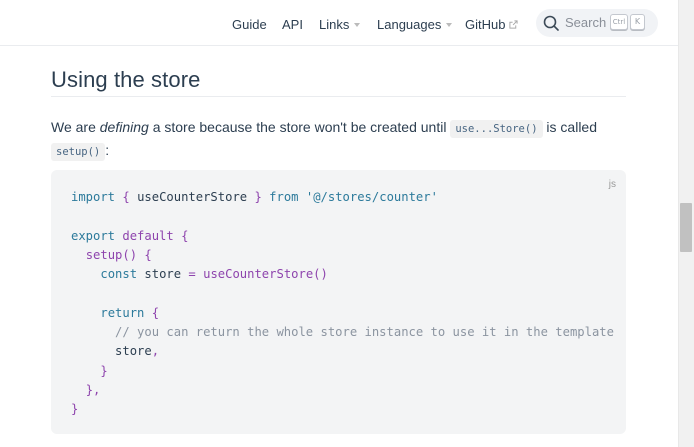 Image resolution: width=694 pixels, height=447 pixels. Describe the element at coordinates (338, 96) in the screenshot. I see `heading-divider` at that location.